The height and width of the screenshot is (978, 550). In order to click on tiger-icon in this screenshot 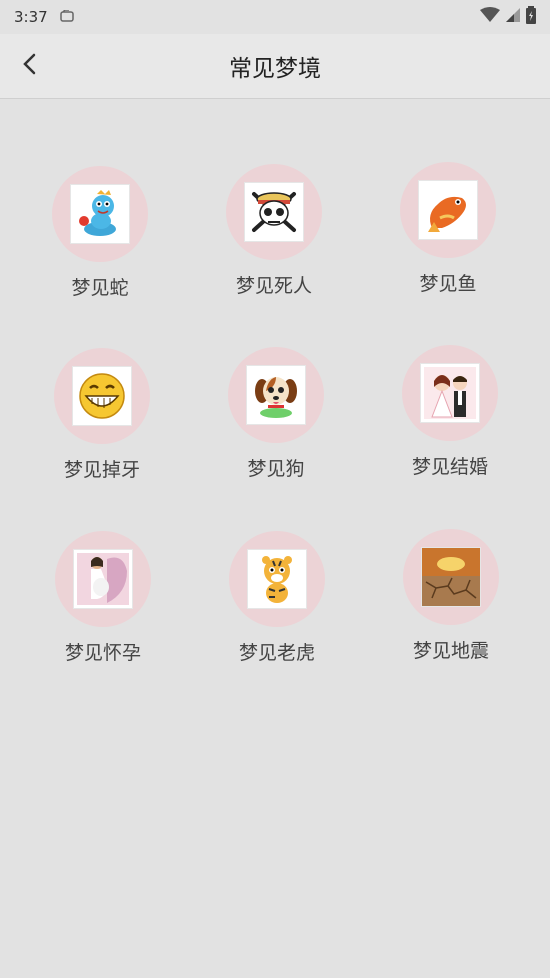, I will do `click(277, 579)`.